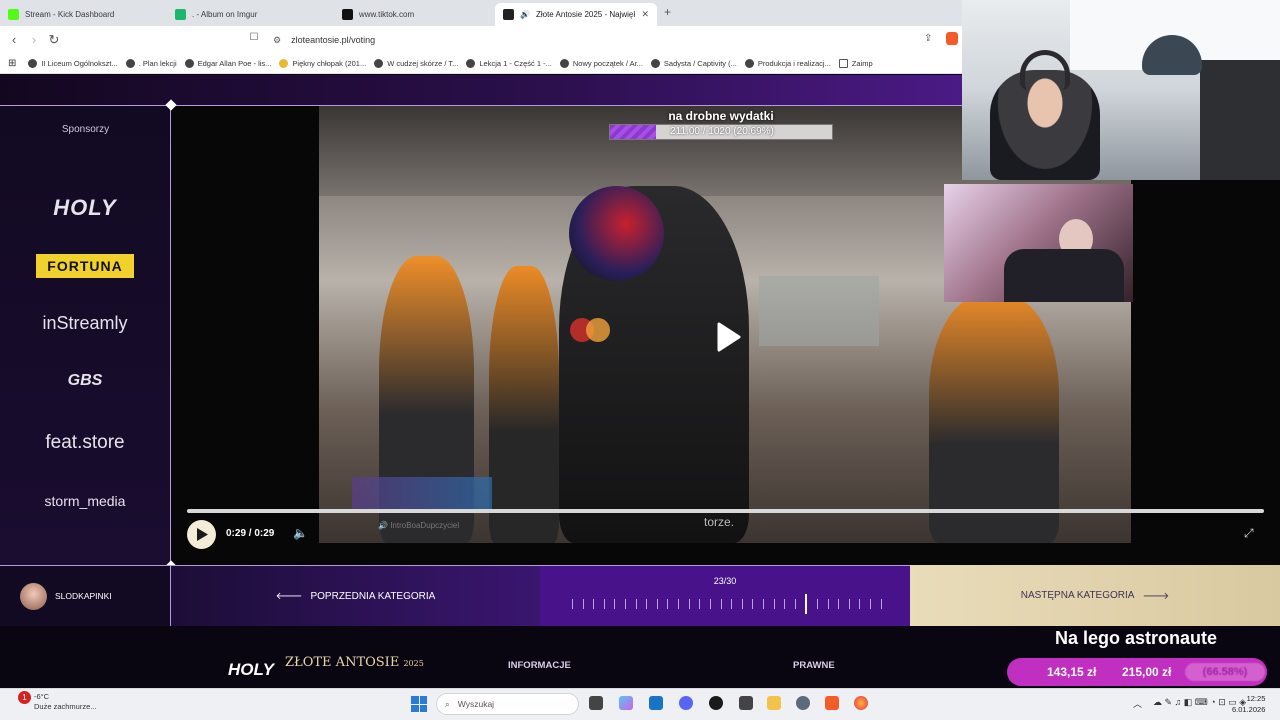  Describe the element at coordinates (24, 697) in the screenshot. I see `notification-badge: 1` at that location.